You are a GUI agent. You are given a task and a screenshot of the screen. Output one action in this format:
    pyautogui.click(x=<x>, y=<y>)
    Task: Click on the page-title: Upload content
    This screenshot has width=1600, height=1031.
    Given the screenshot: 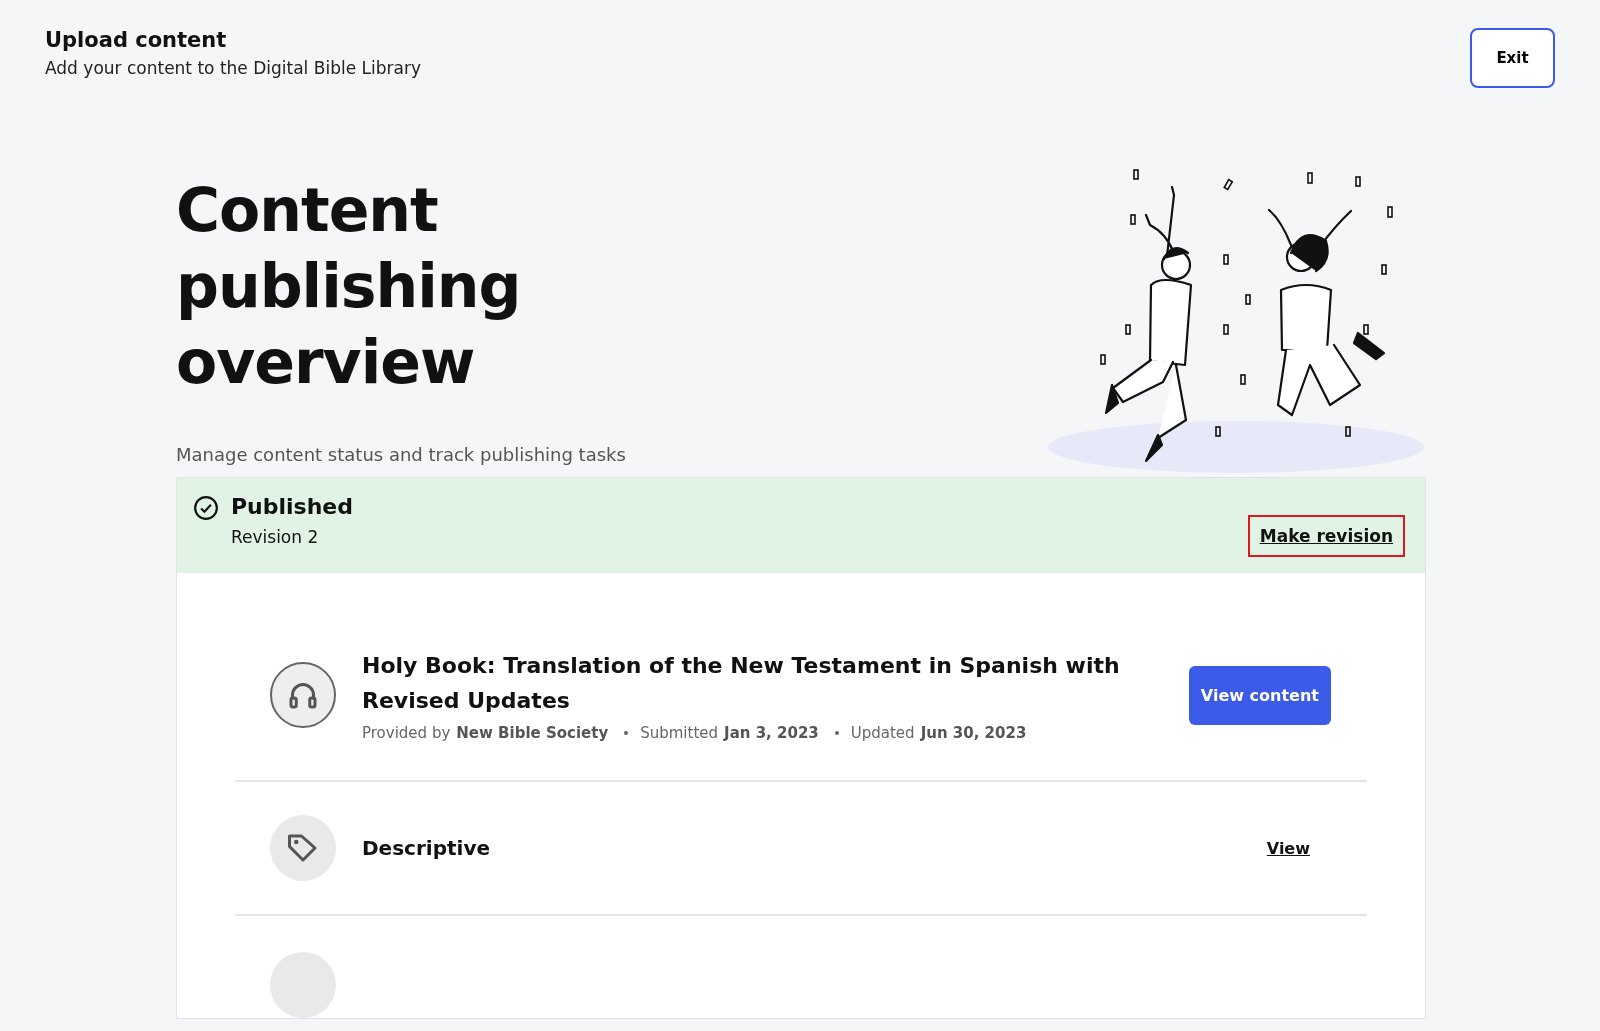 What is the action you would take?
    pyautogui.click(x=136, y=40)
    